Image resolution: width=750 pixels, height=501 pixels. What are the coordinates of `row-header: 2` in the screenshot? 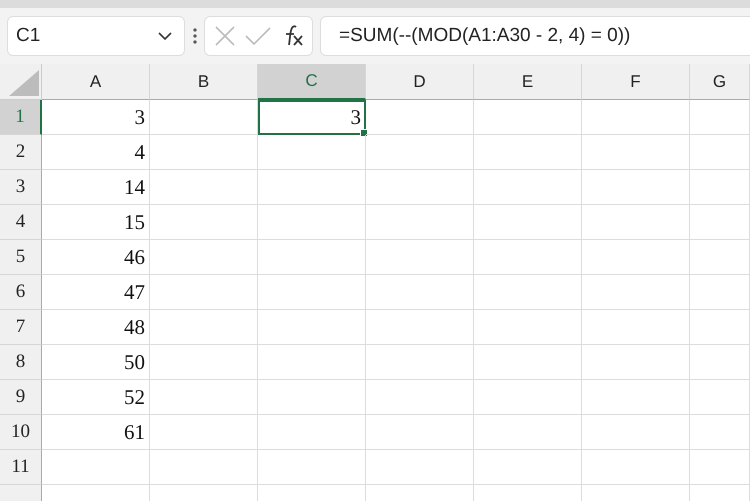 It's located at (21, 152).